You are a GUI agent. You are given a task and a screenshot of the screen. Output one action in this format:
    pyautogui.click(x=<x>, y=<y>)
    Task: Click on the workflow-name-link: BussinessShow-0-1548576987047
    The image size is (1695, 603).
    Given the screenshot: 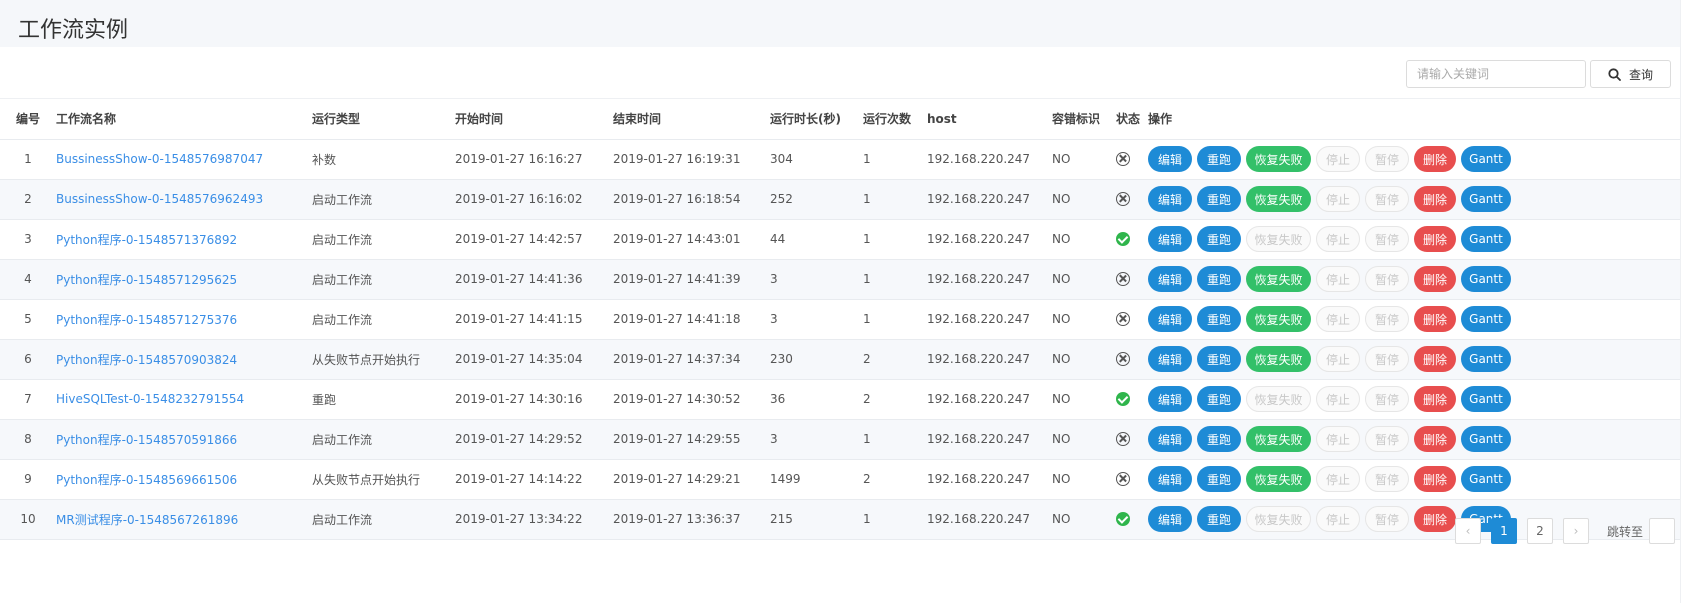 What is the action you would take?
    pyautogui.click(x=159, y=159)
    